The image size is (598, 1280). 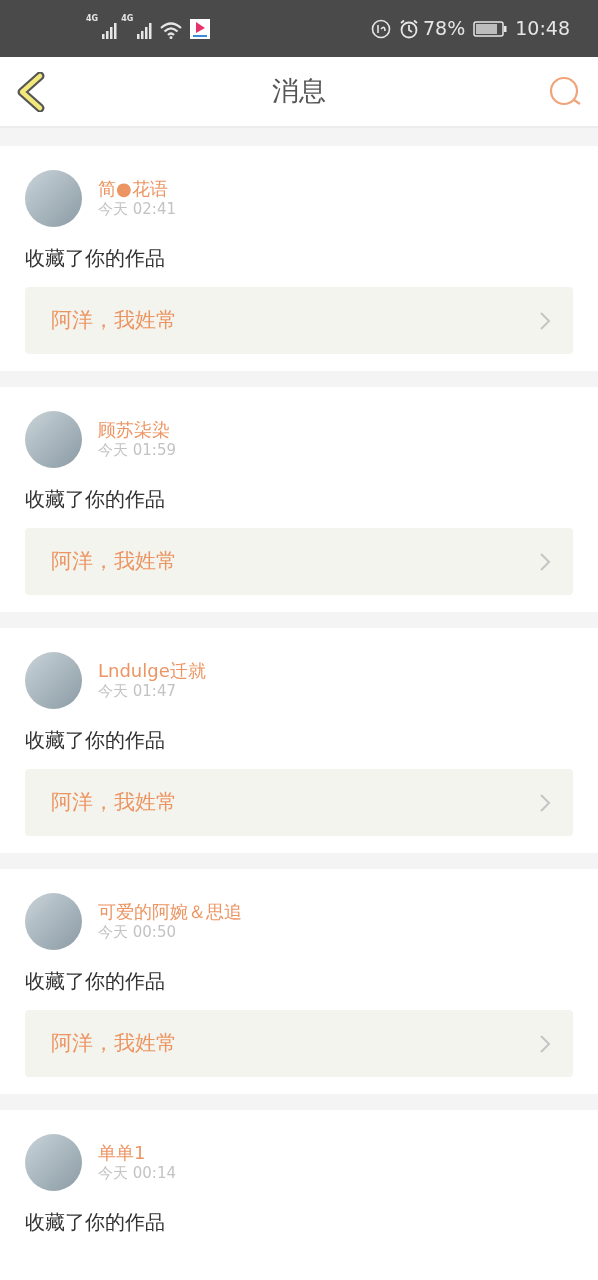 I want to click on alarm-icon, so click(x=409, y=28).